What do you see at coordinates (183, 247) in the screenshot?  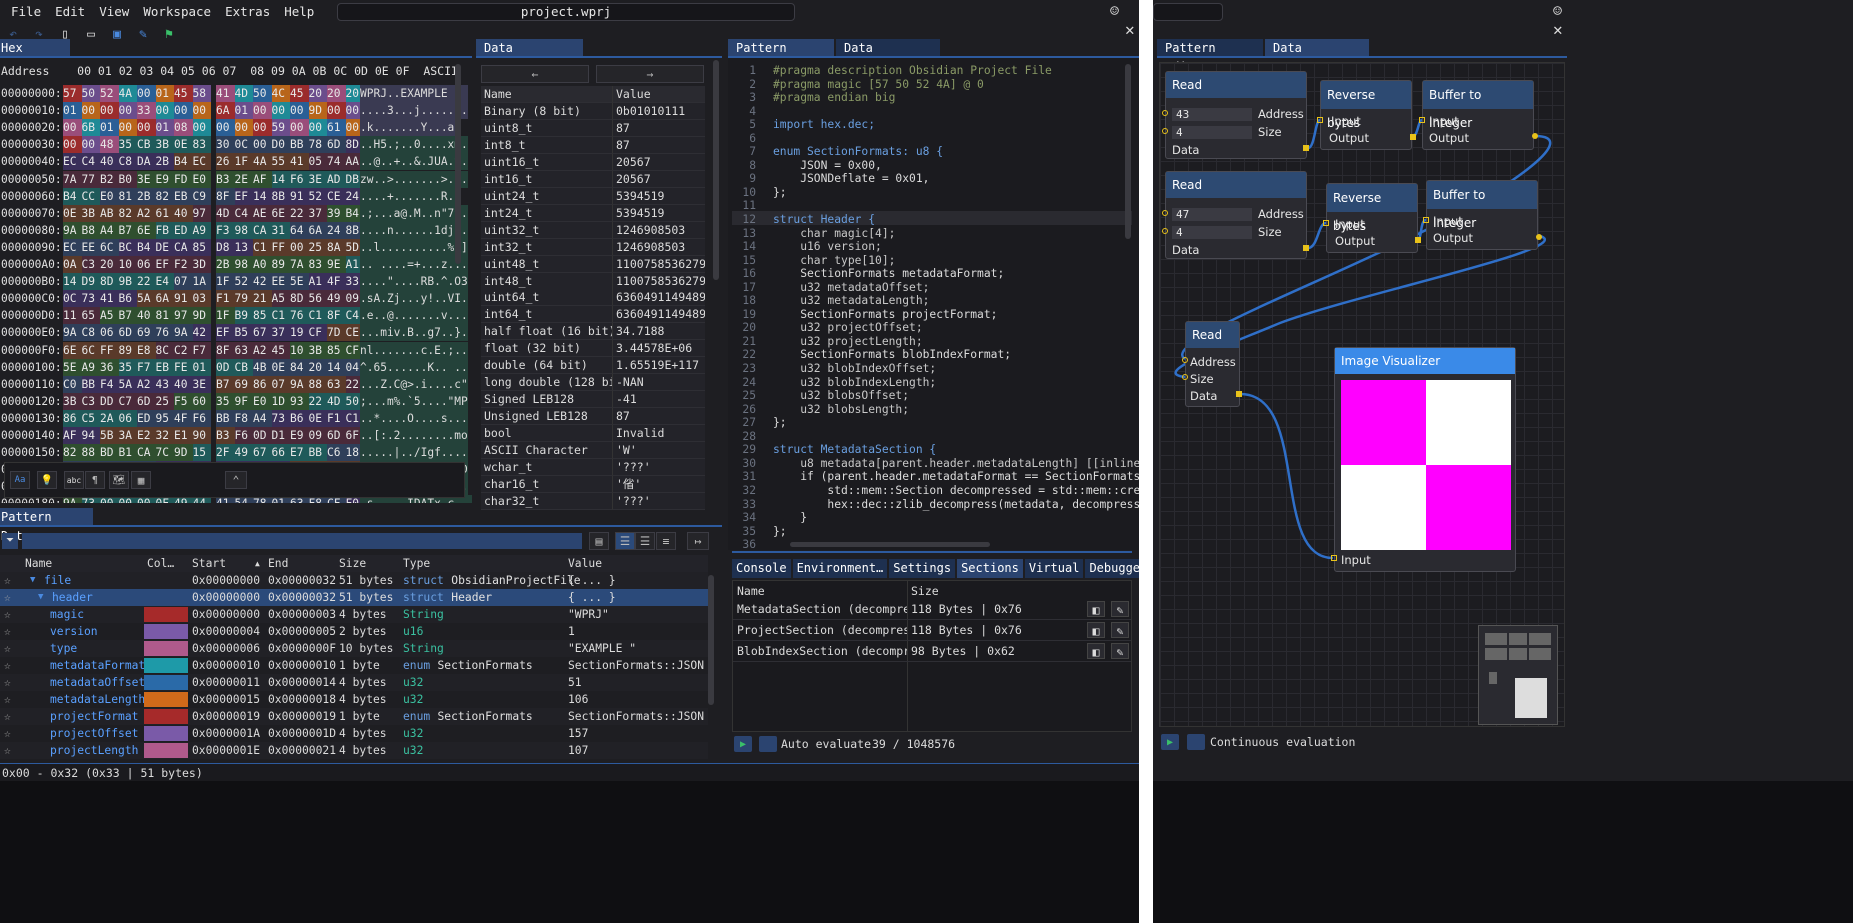 I see `hex-byte: CA` at bounding box center [183, 247].